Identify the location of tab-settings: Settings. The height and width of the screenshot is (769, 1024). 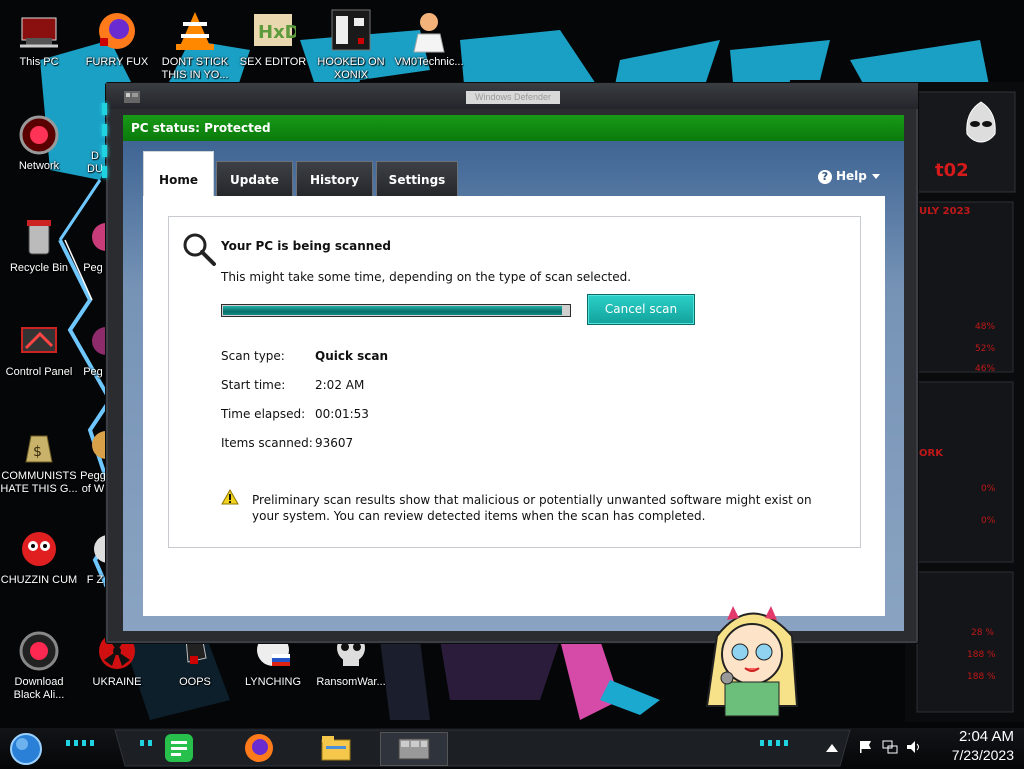
(417, 179).